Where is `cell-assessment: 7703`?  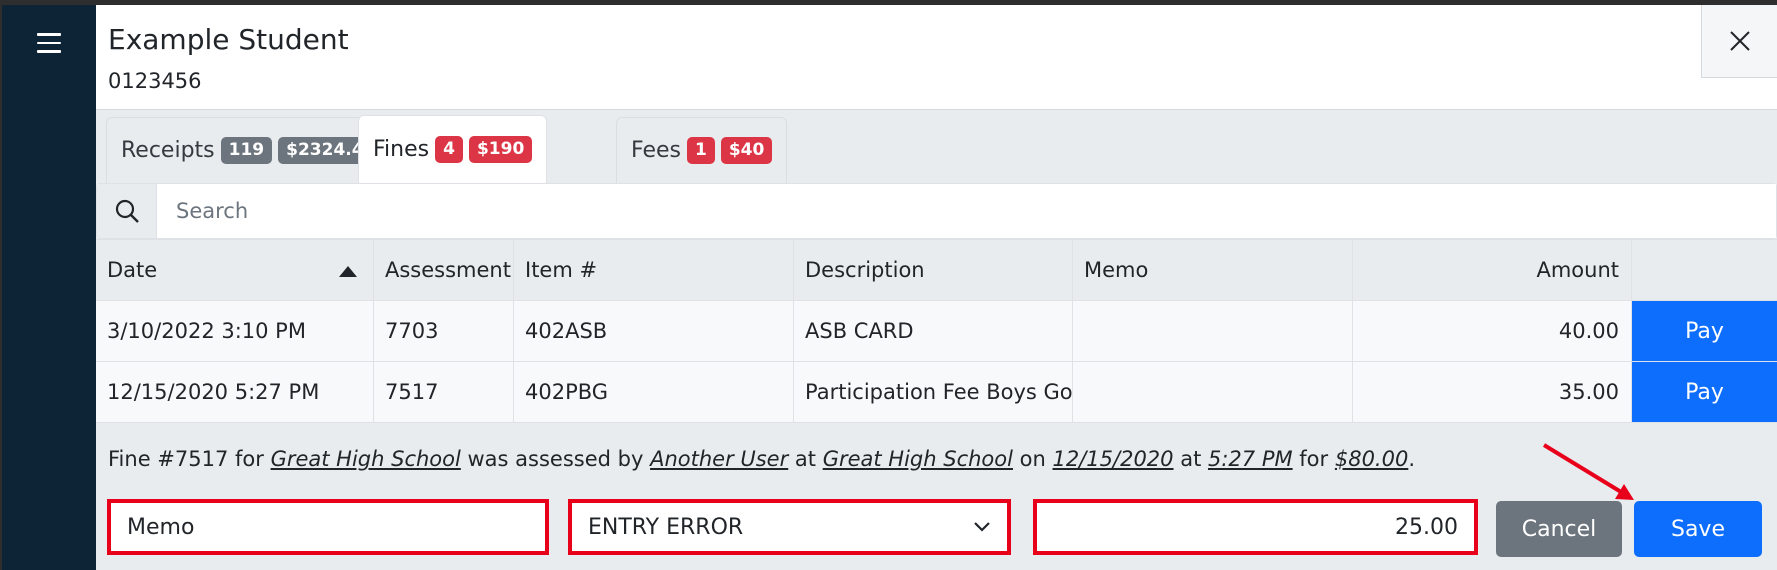
cell-assessment: 7703 is located at coordinates (444, 331).